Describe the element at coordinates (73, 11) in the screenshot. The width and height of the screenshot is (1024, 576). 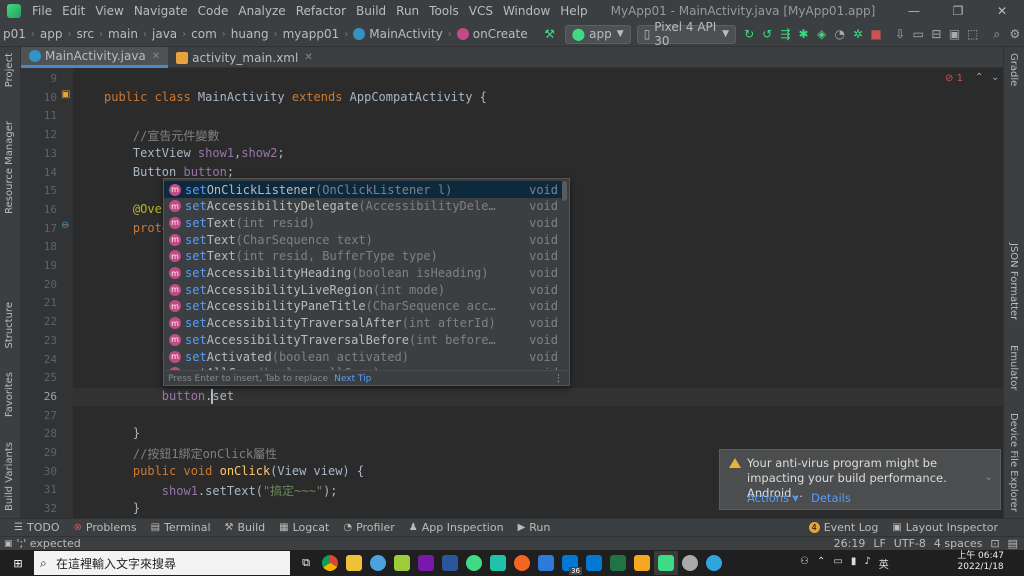
I see `menu-edit: Edit` at that location.